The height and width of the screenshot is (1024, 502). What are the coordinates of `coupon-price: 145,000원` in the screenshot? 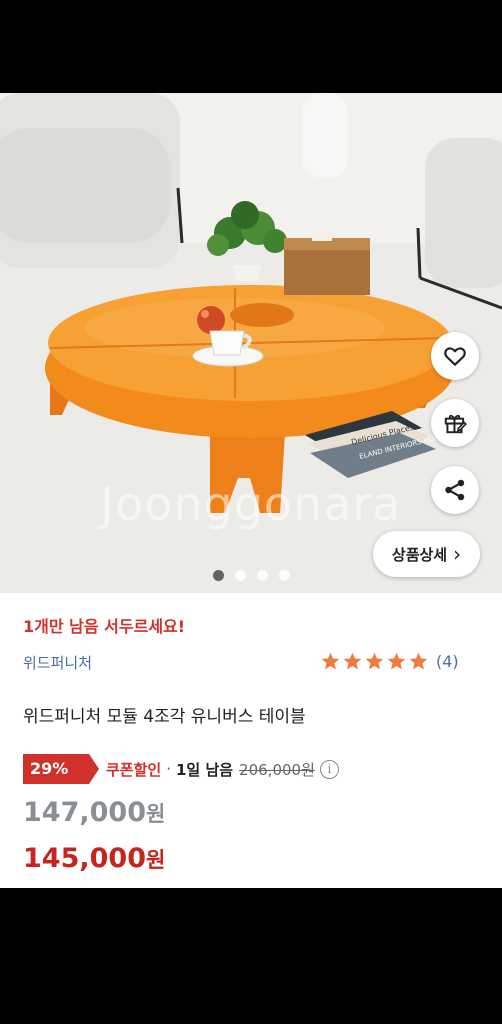 It's located at (94, 858).